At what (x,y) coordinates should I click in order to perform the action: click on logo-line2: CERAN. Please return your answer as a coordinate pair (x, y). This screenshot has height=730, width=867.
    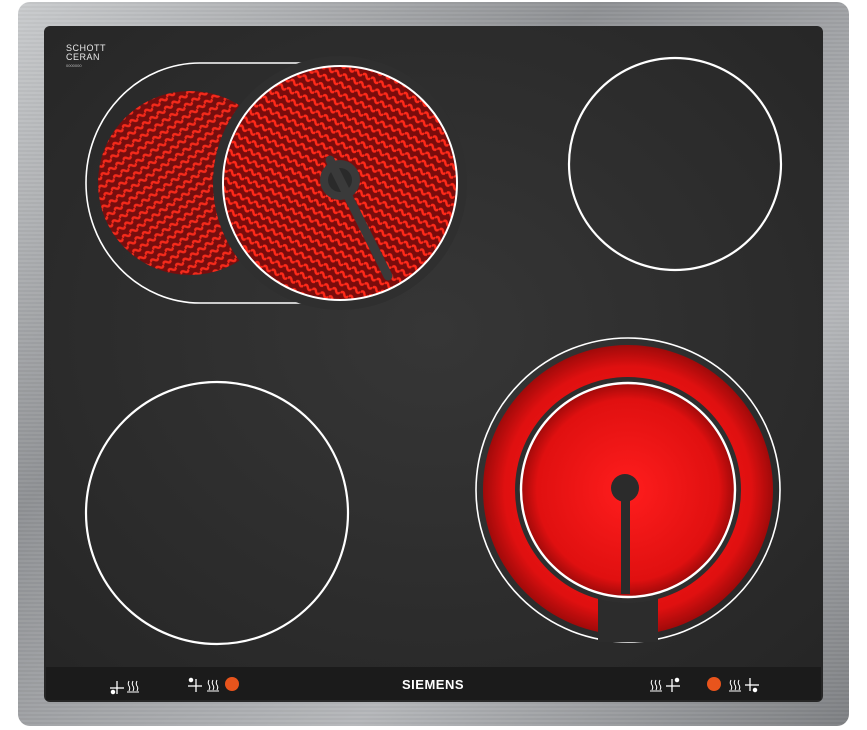
    Looking at the image, I should click on (83, 57).